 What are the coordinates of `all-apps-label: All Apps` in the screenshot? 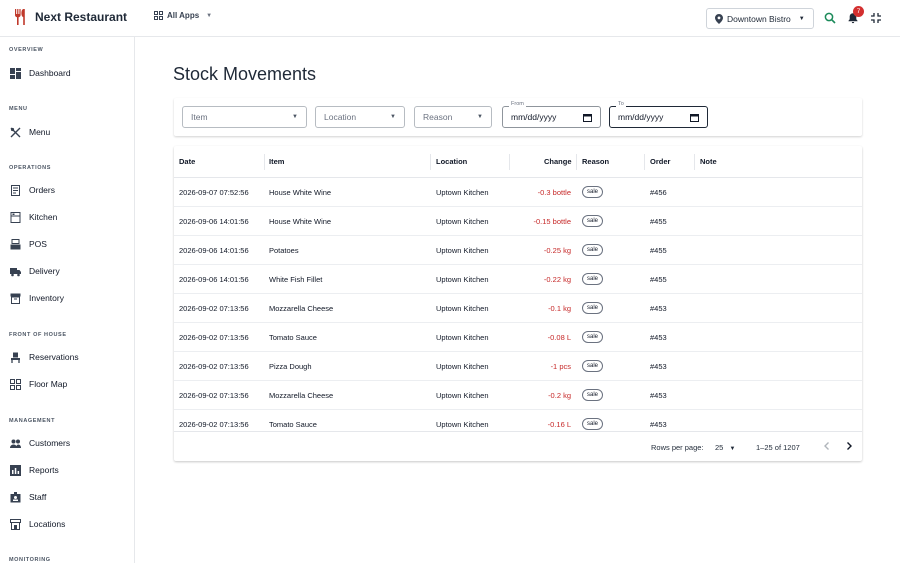 It's located at (183, 15).